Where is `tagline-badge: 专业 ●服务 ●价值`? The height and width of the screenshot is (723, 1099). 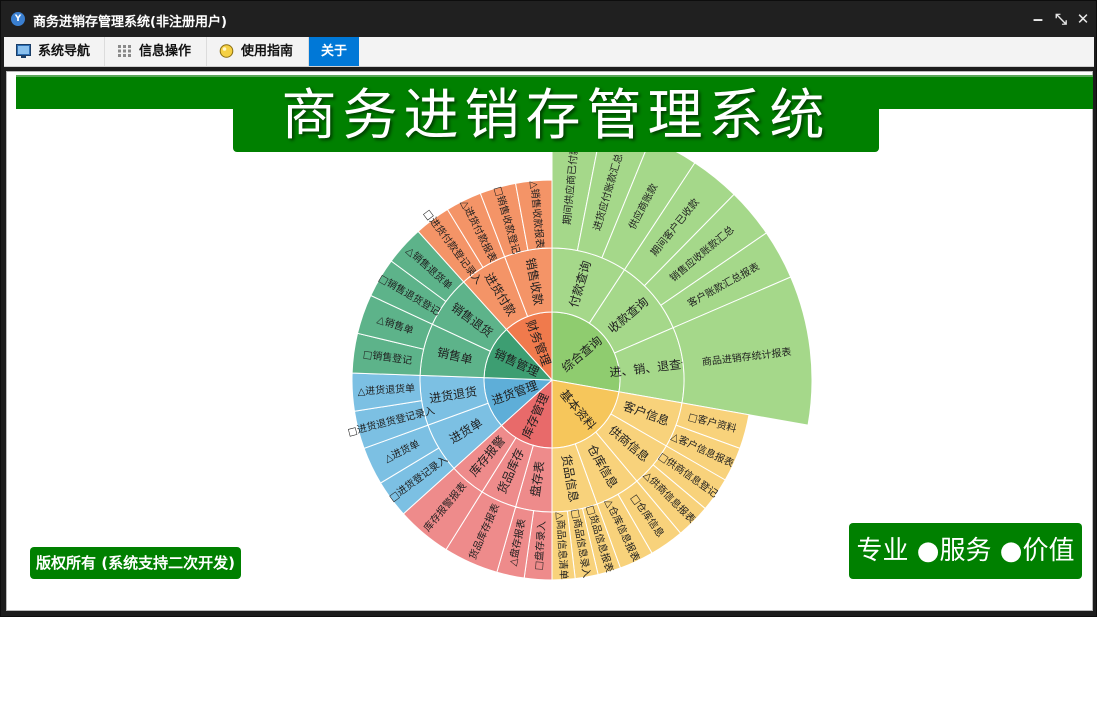
tagline-badge: 专业 ●服务 ●价值 is located at coordinates (965, 551).